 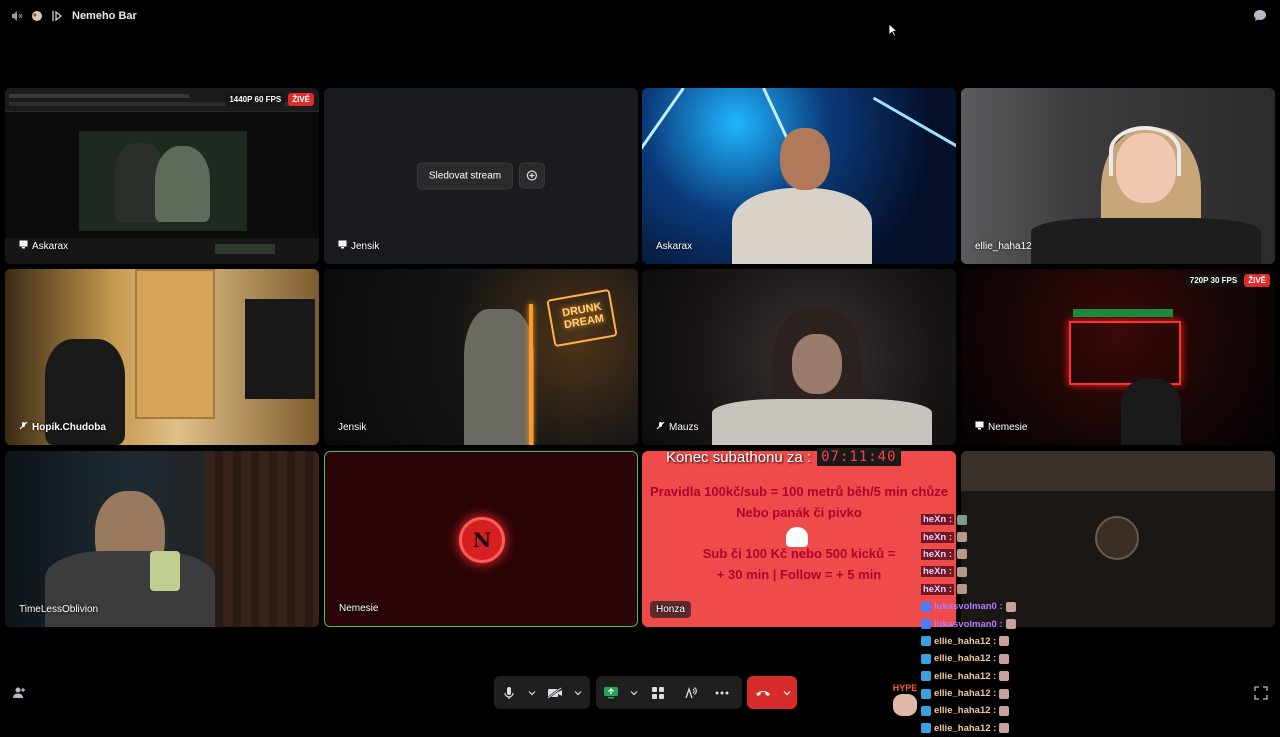 What do you see at coordinates (104, 16) in the screenshot?
I see `channel-title: Nemeho Bar` at bounding box center [104, 16].